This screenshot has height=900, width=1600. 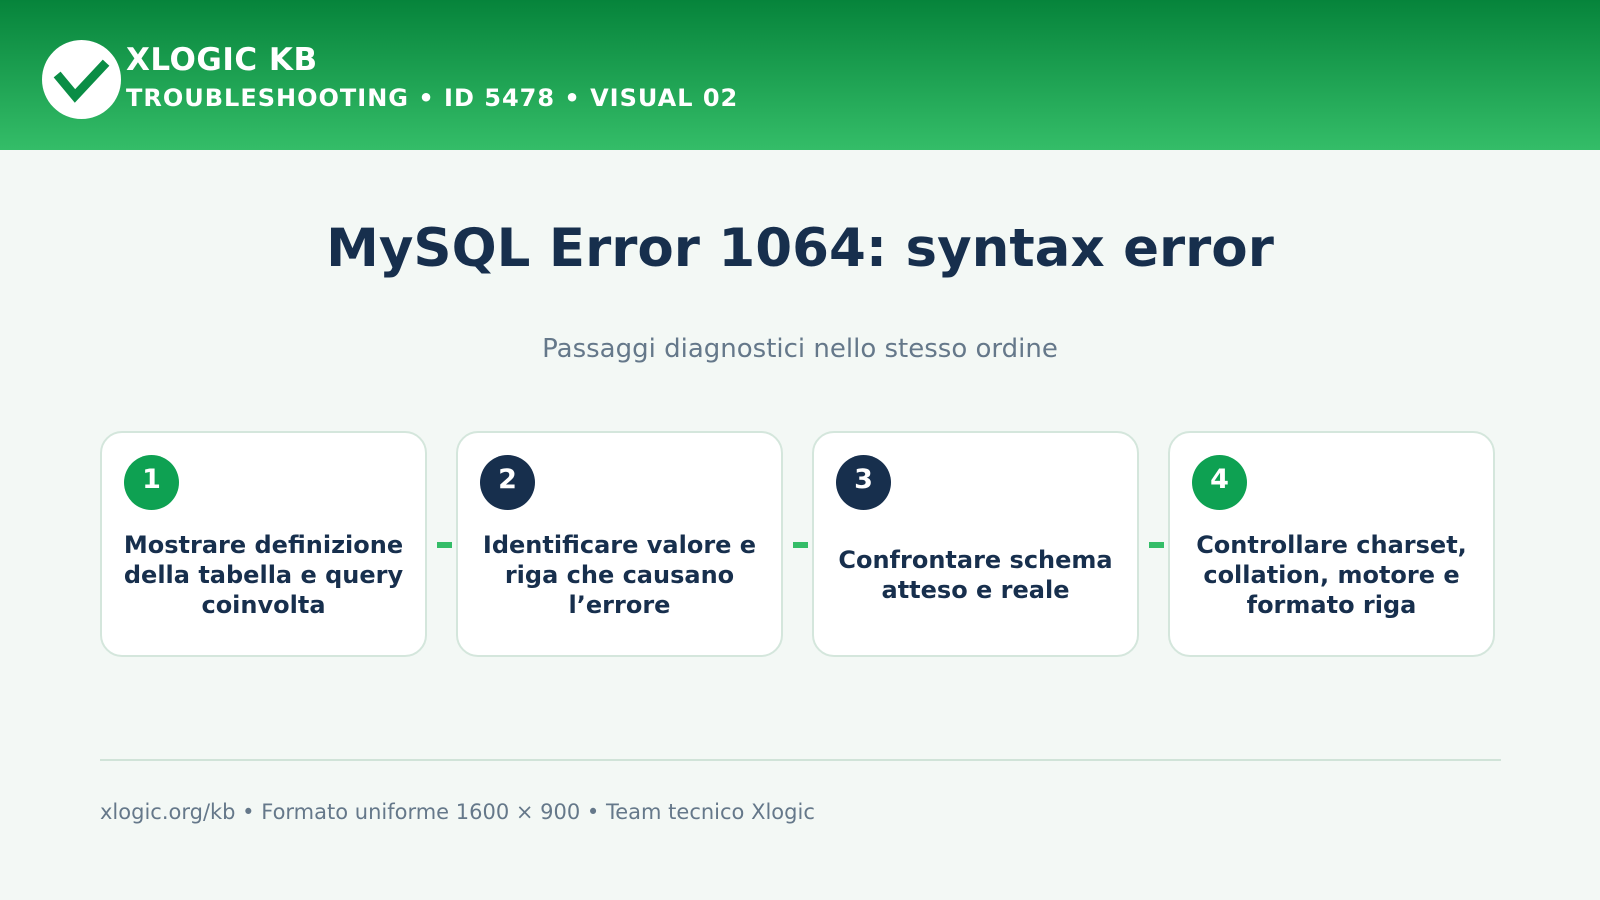 I want to click on step-number-badge: 4, so click(x=1219, y=482).